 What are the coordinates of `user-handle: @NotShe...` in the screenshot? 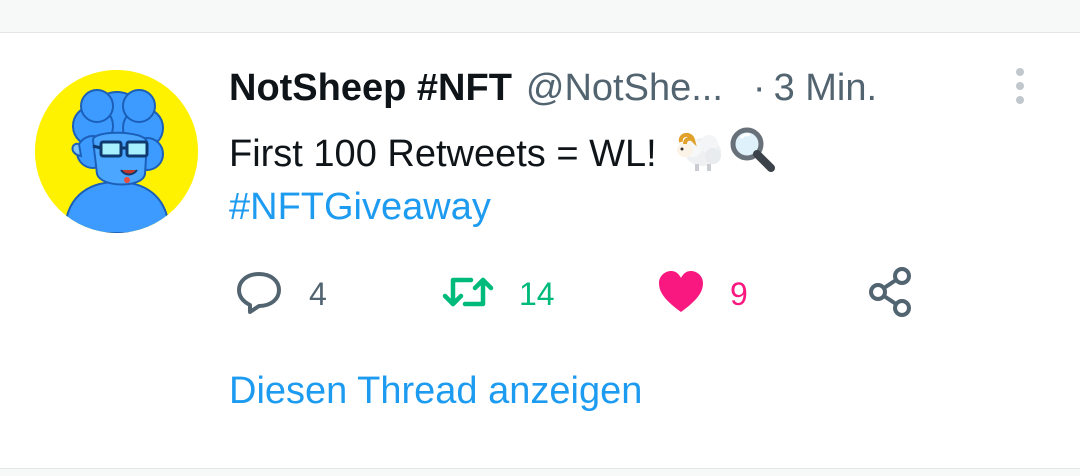 It's located at (624, 88).